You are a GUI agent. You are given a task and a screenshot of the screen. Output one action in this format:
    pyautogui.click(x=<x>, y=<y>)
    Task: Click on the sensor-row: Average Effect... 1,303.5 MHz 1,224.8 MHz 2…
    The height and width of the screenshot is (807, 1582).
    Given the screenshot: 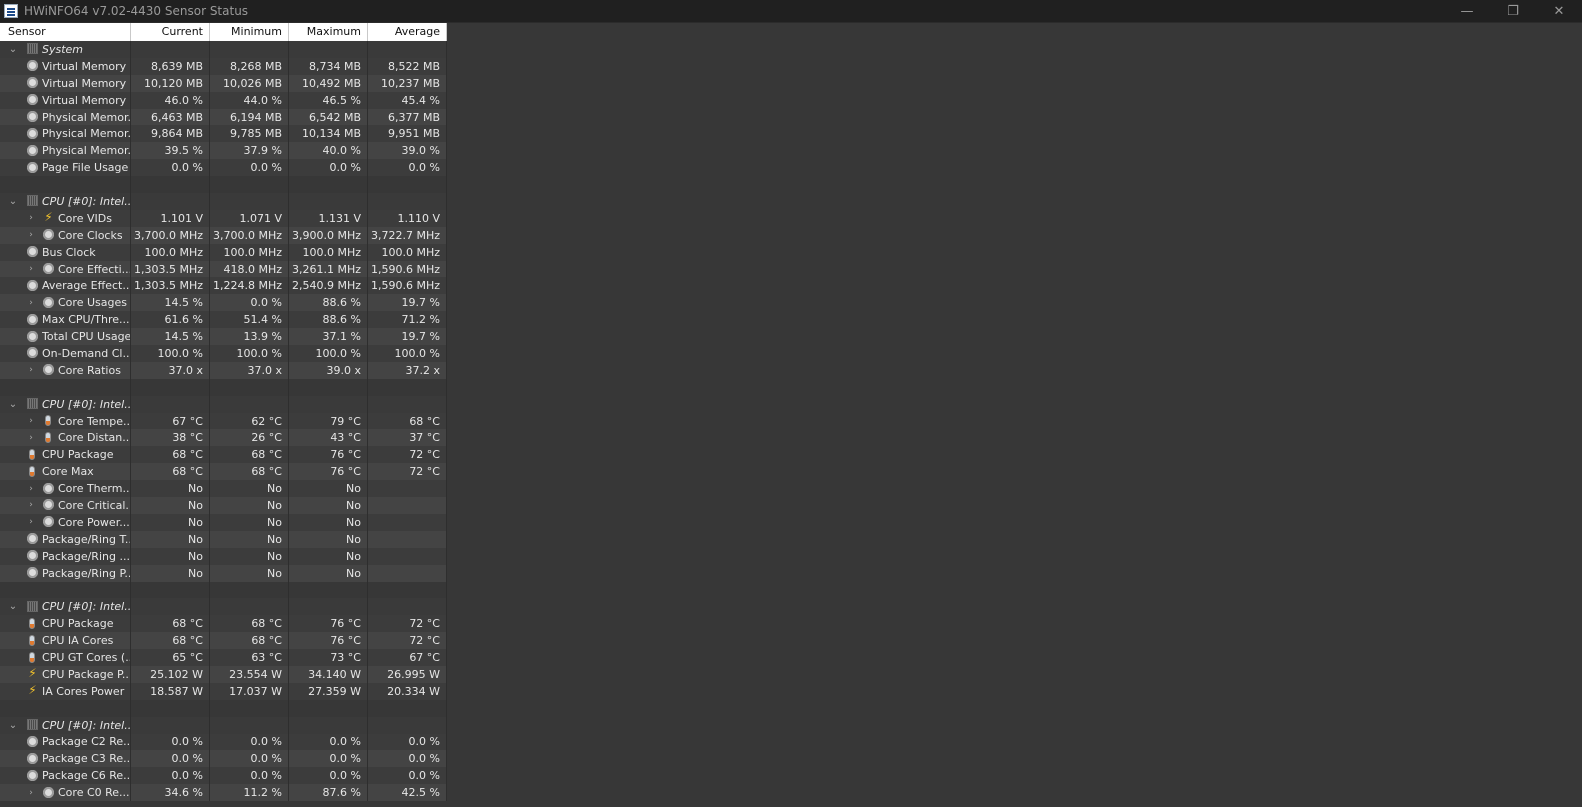 What is the action you would take?
    pyautogui.click(x=224, y=286)
    